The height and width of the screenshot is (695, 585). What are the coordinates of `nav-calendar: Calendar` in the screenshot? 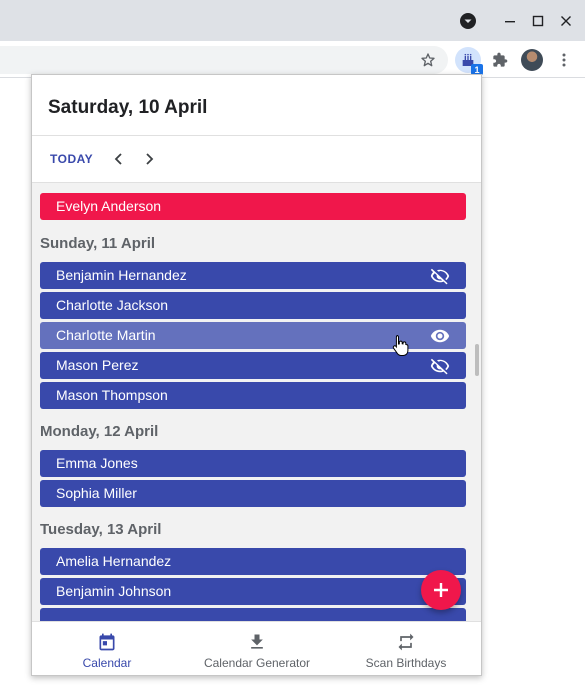 It's located at (107, 648).